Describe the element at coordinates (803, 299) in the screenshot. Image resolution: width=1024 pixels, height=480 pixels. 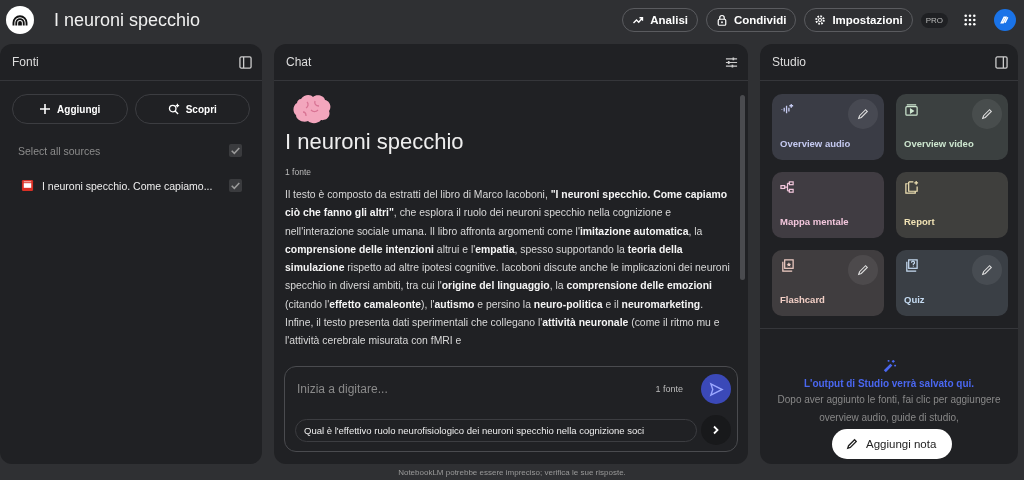
I see `tool-label: Flashcard` at that location.